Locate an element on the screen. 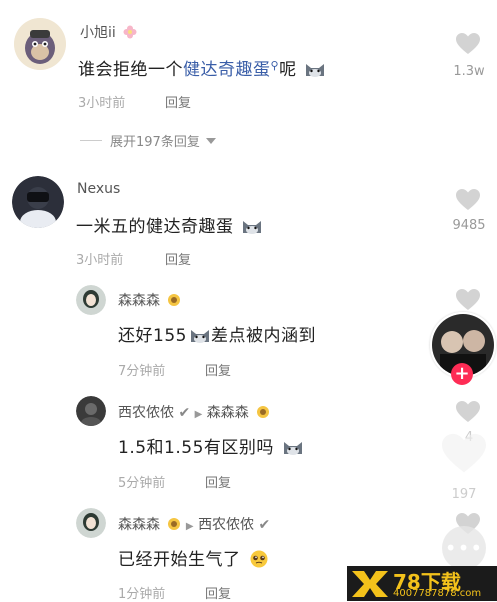  reply-text: 已经开始生气了 is located at coordinates (194, 557).